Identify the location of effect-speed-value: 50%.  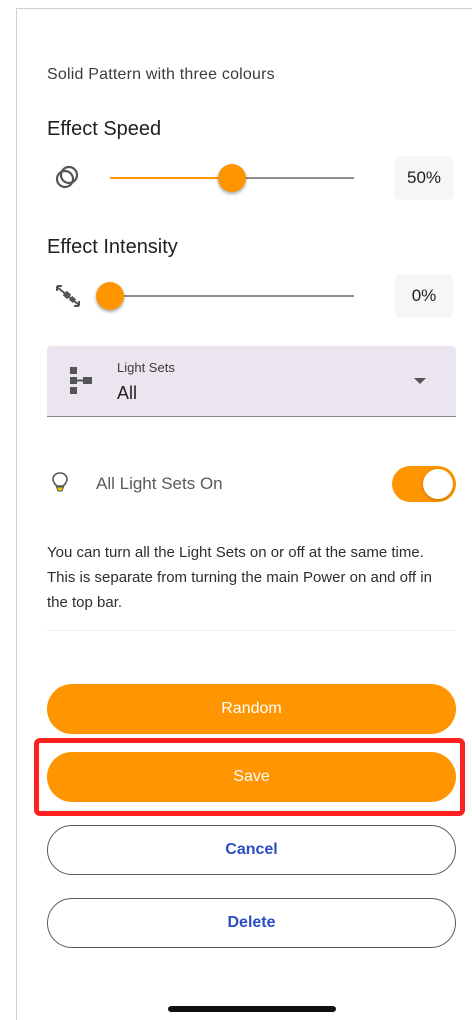
(424, 178).